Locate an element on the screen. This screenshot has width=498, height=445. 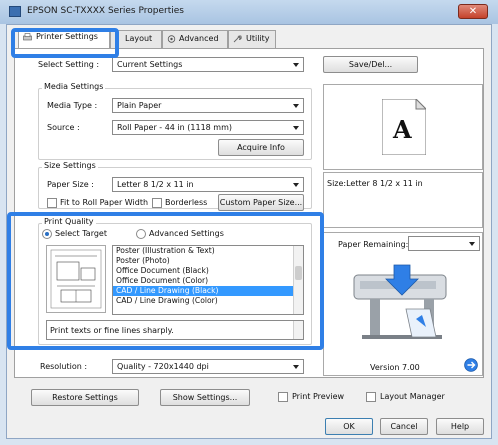
select-setting-combo: Current Settings is located at coordinates (208, 64).